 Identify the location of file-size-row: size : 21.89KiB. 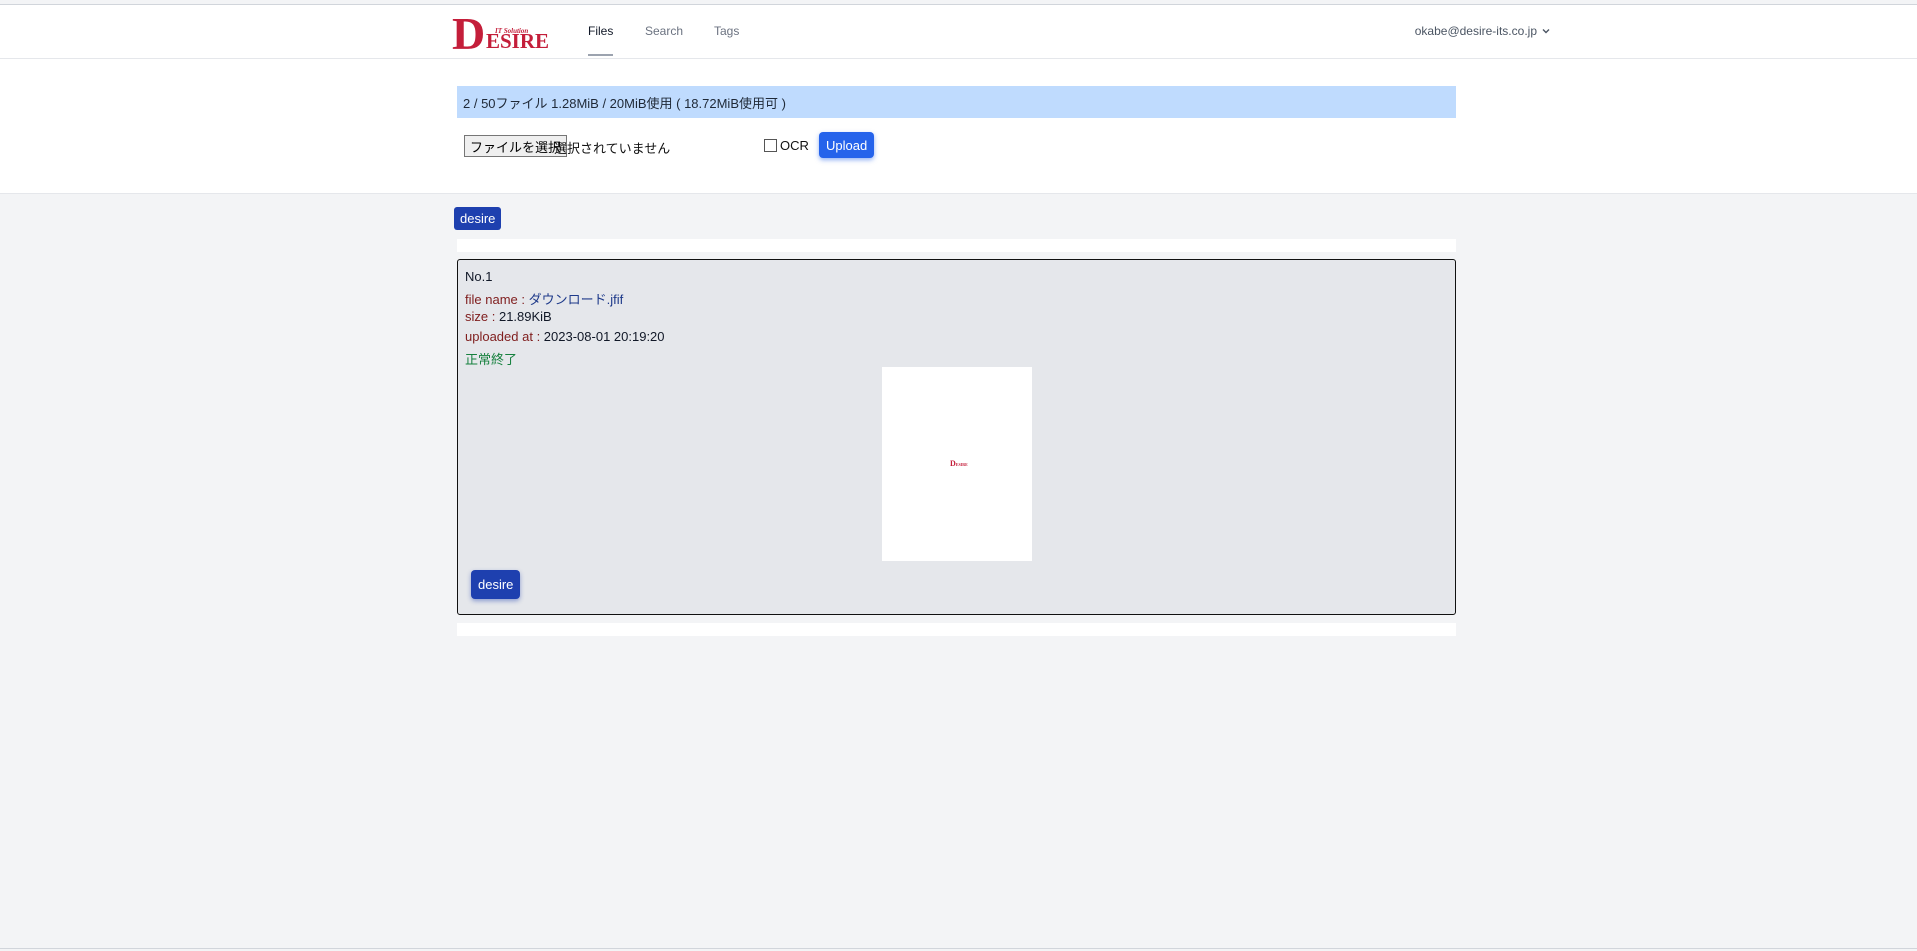
(508, 316).